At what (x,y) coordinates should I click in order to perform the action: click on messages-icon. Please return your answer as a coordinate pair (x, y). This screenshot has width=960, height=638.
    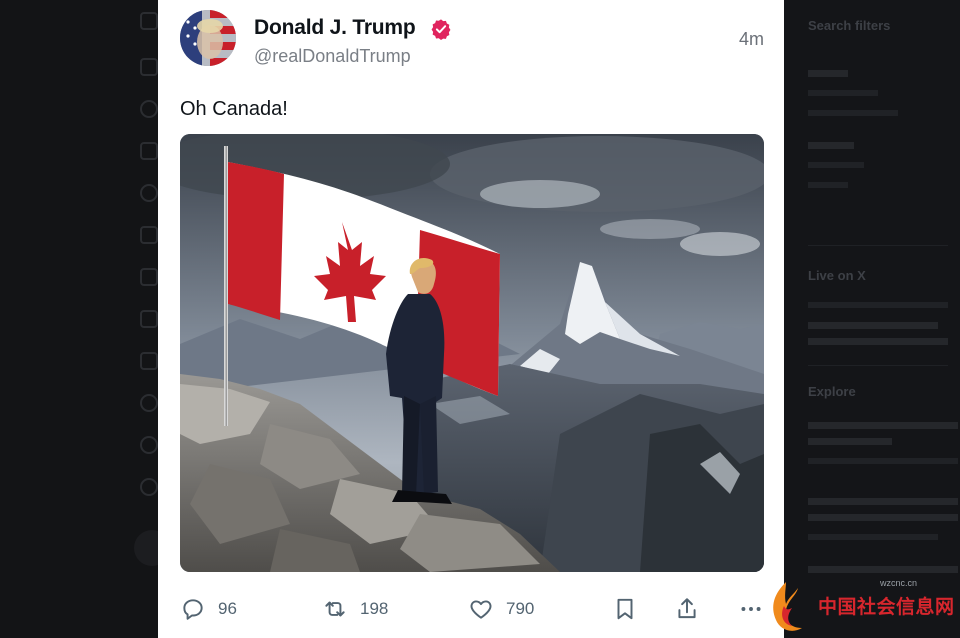
    Looking at the image, I should click on (149, 193).